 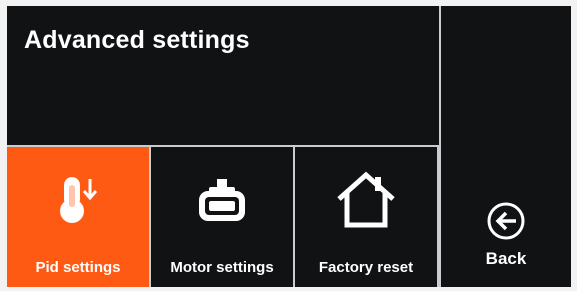 What do you see at coordinates (222, 200) in the screenshot?
I see `motor-icon` at bounding box center [222, 200].